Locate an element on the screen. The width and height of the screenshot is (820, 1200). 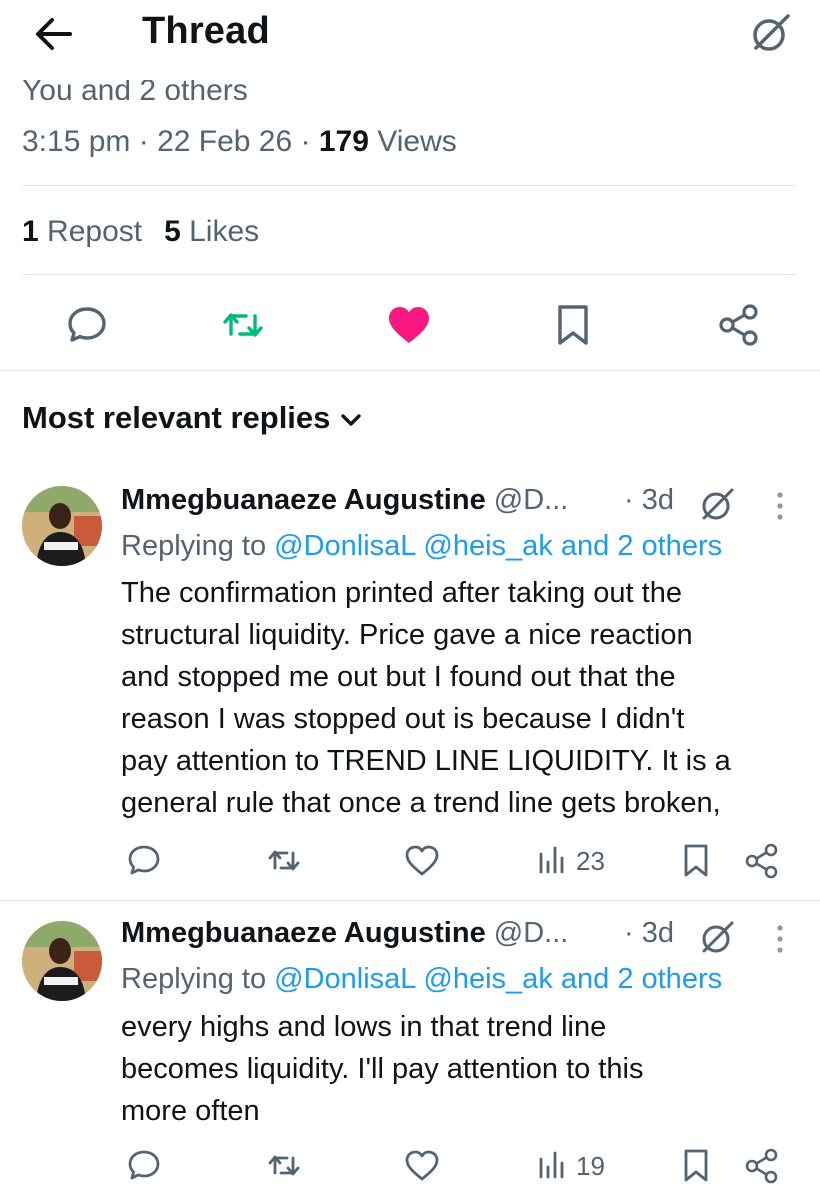
views-button: 23 is located at coordinates (576, 862).